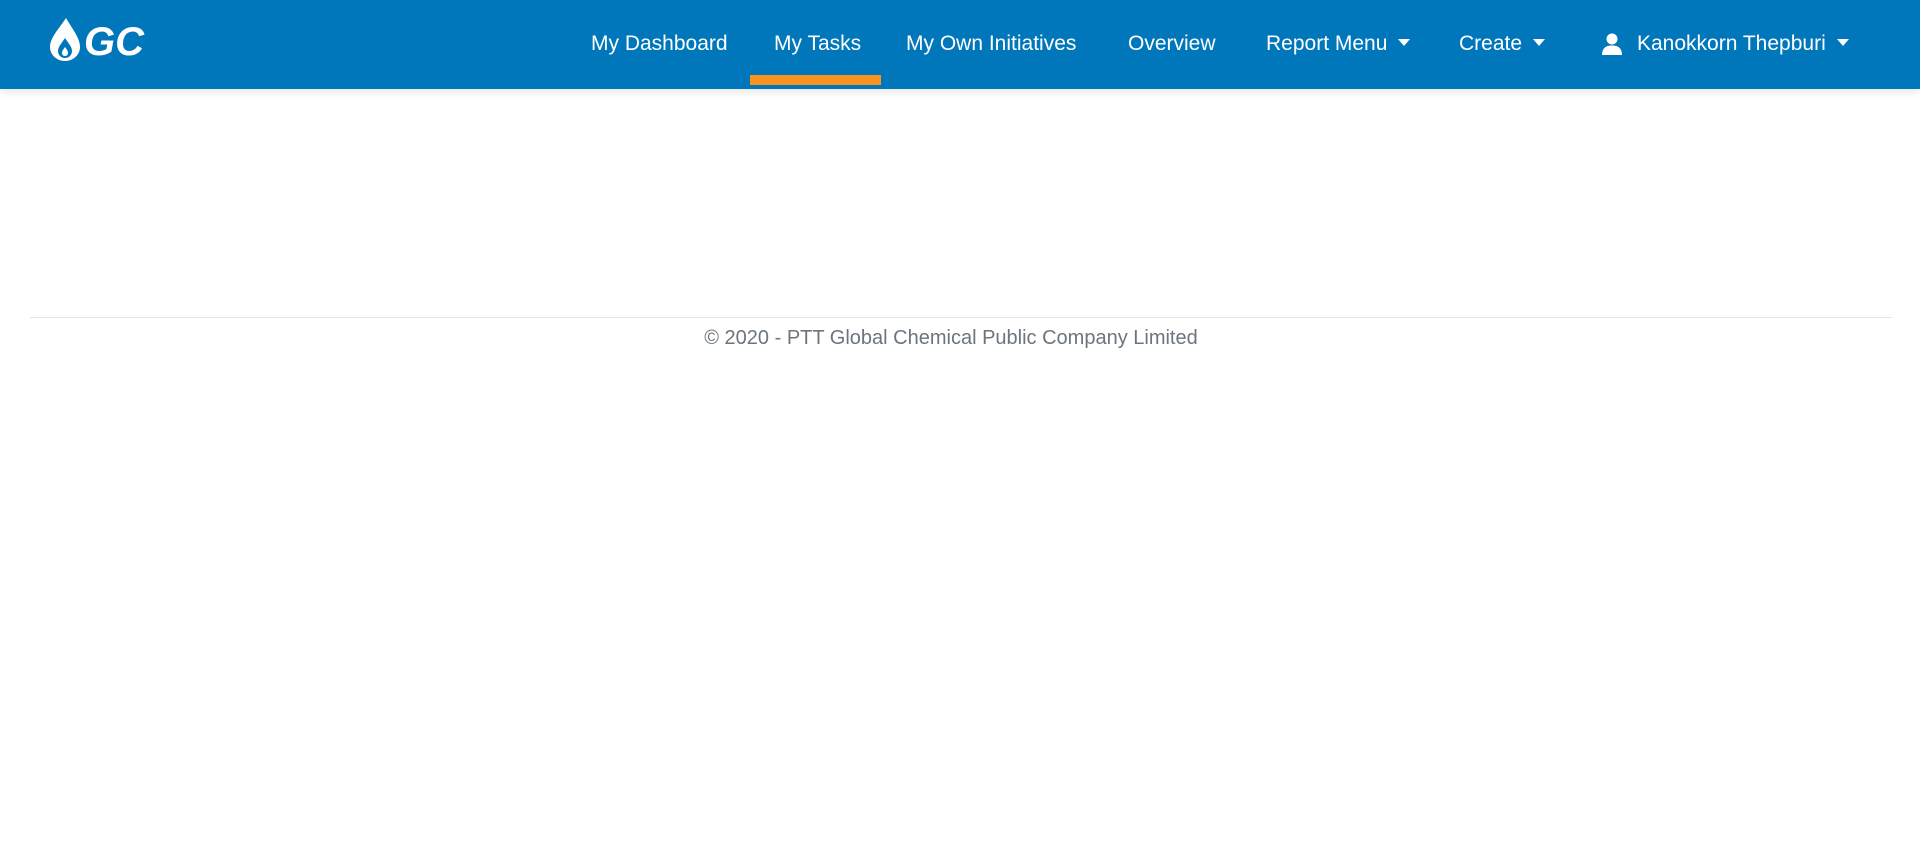 The height and width of the screenshot is (849, 1920). Describe the element at coordinates (1327, 43) in the screenshot. I see `nav-report-menu-label: Report Menu` at that location.